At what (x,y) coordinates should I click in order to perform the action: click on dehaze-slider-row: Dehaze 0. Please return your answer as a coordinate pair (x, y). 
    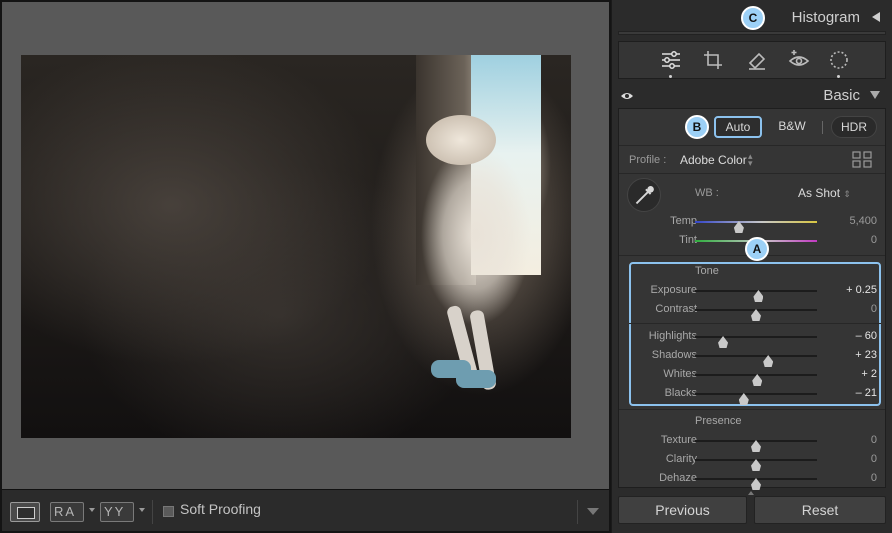
    Looking at the image, I should click on (752, 480).